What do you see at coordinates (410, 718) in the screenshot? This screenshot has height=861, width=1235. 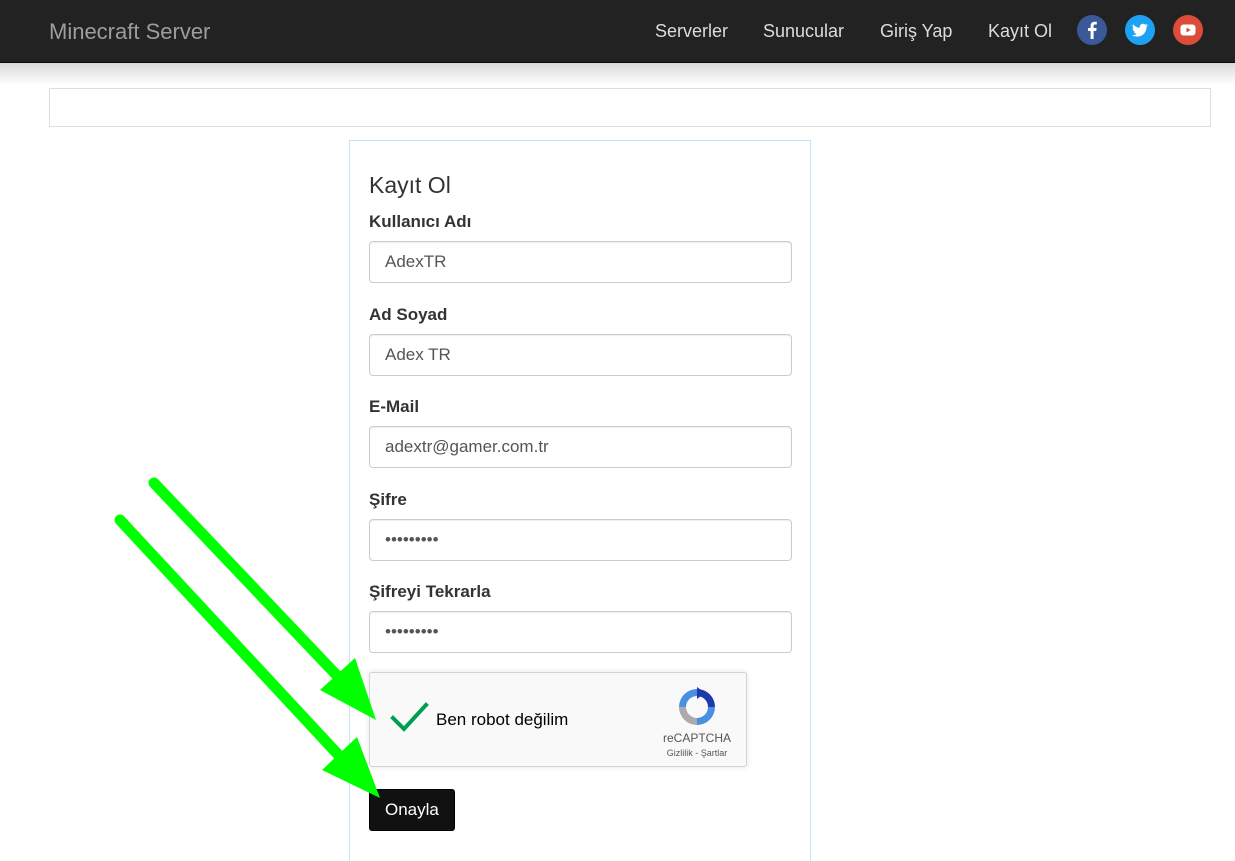 I see `checkmark-icon` at bounding box center [410, 718].